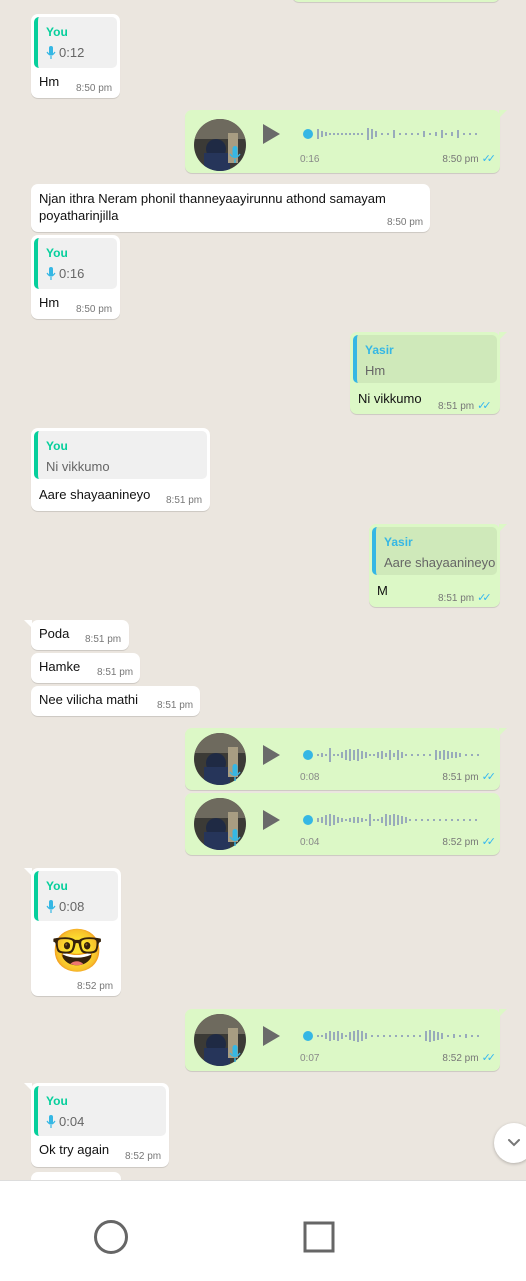 The image size is (526, 1281). What do you see at coordinates (85, 668) in the screenshot?
I see `message-bubble: Hamke 8:51 pm` at bounding box center [85, 668].